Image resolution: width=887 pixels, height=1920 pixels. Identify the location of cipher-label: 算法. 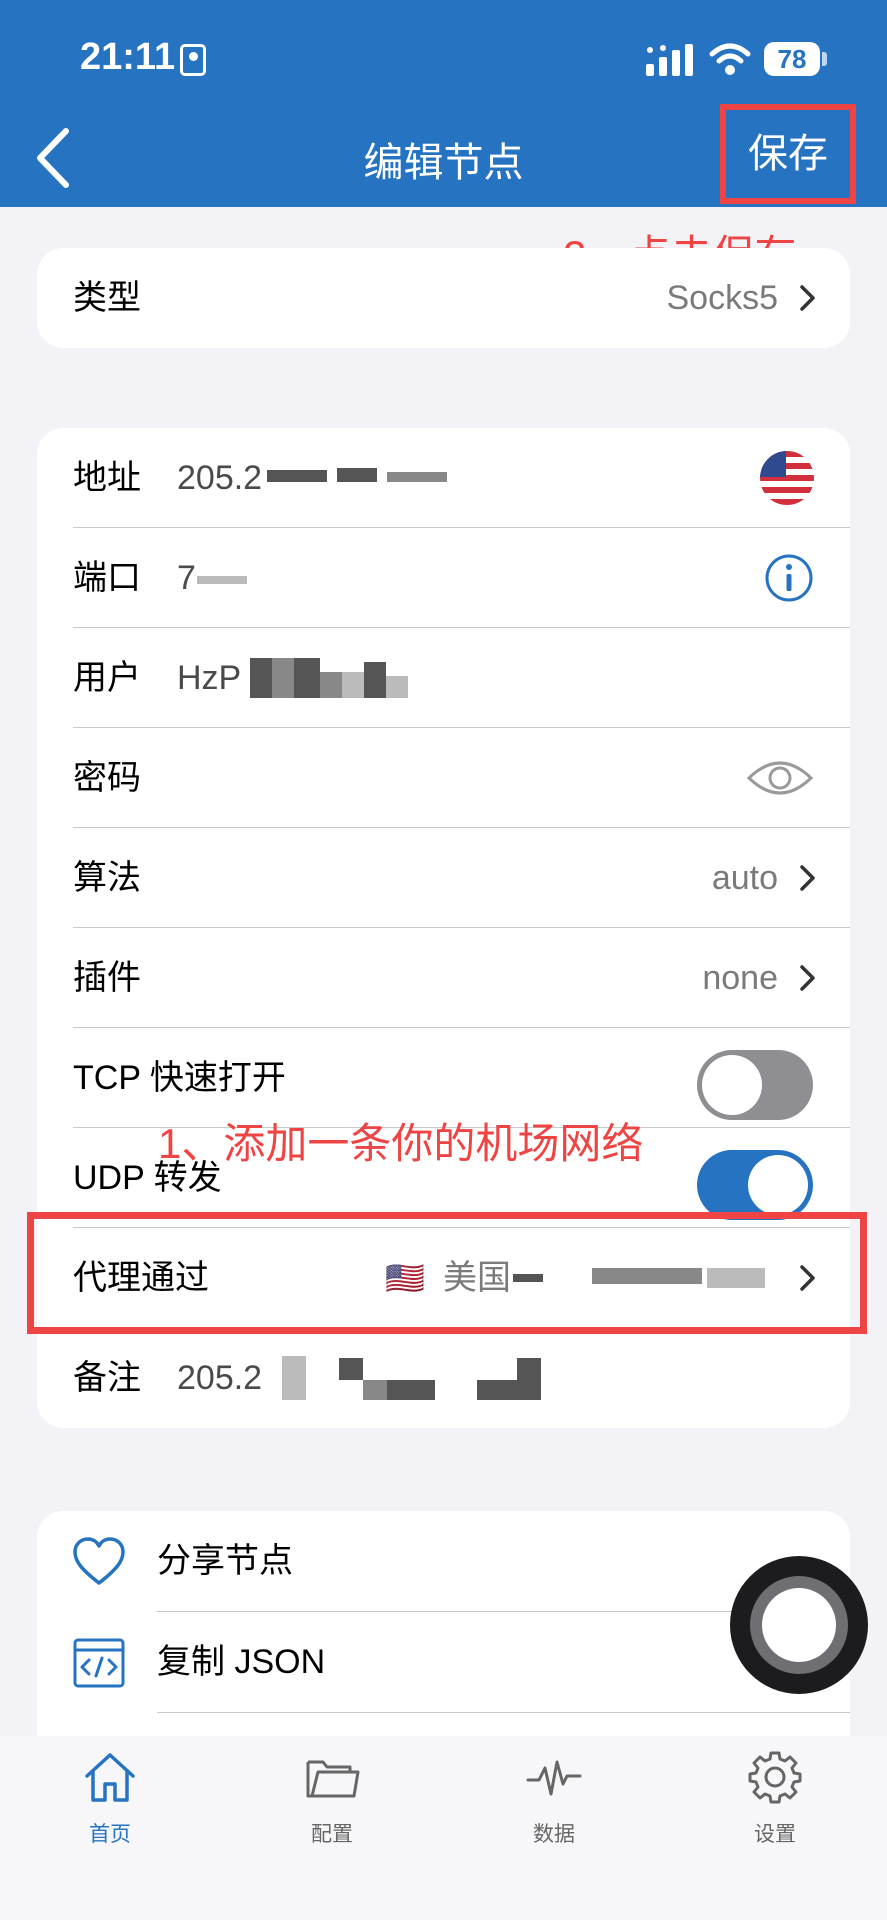
(107, 878).